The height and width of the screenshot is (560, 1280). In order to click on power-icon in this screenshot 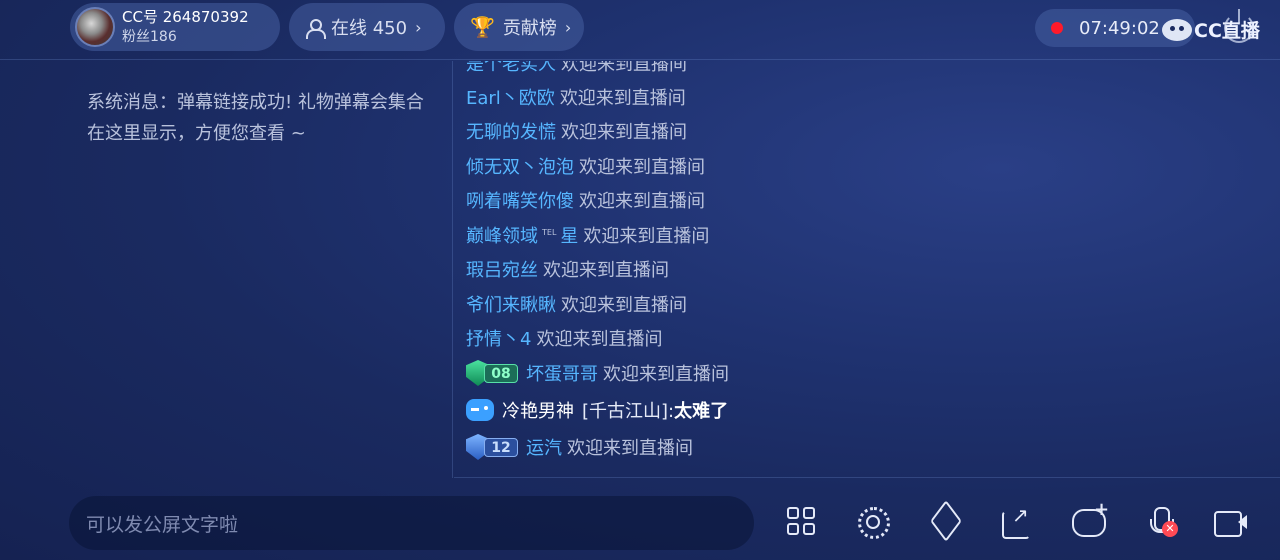, I will do `click(1239, 26)`.